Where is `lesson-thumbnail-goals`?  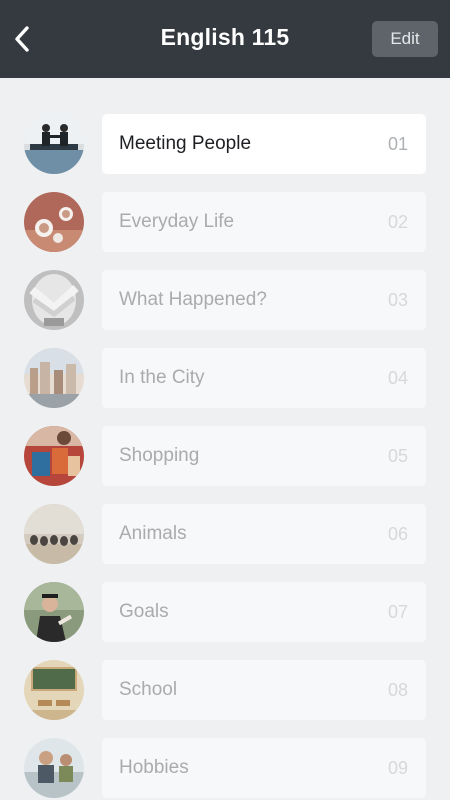
lesson-thumbnail-goals is located at coordinates (54, 612).